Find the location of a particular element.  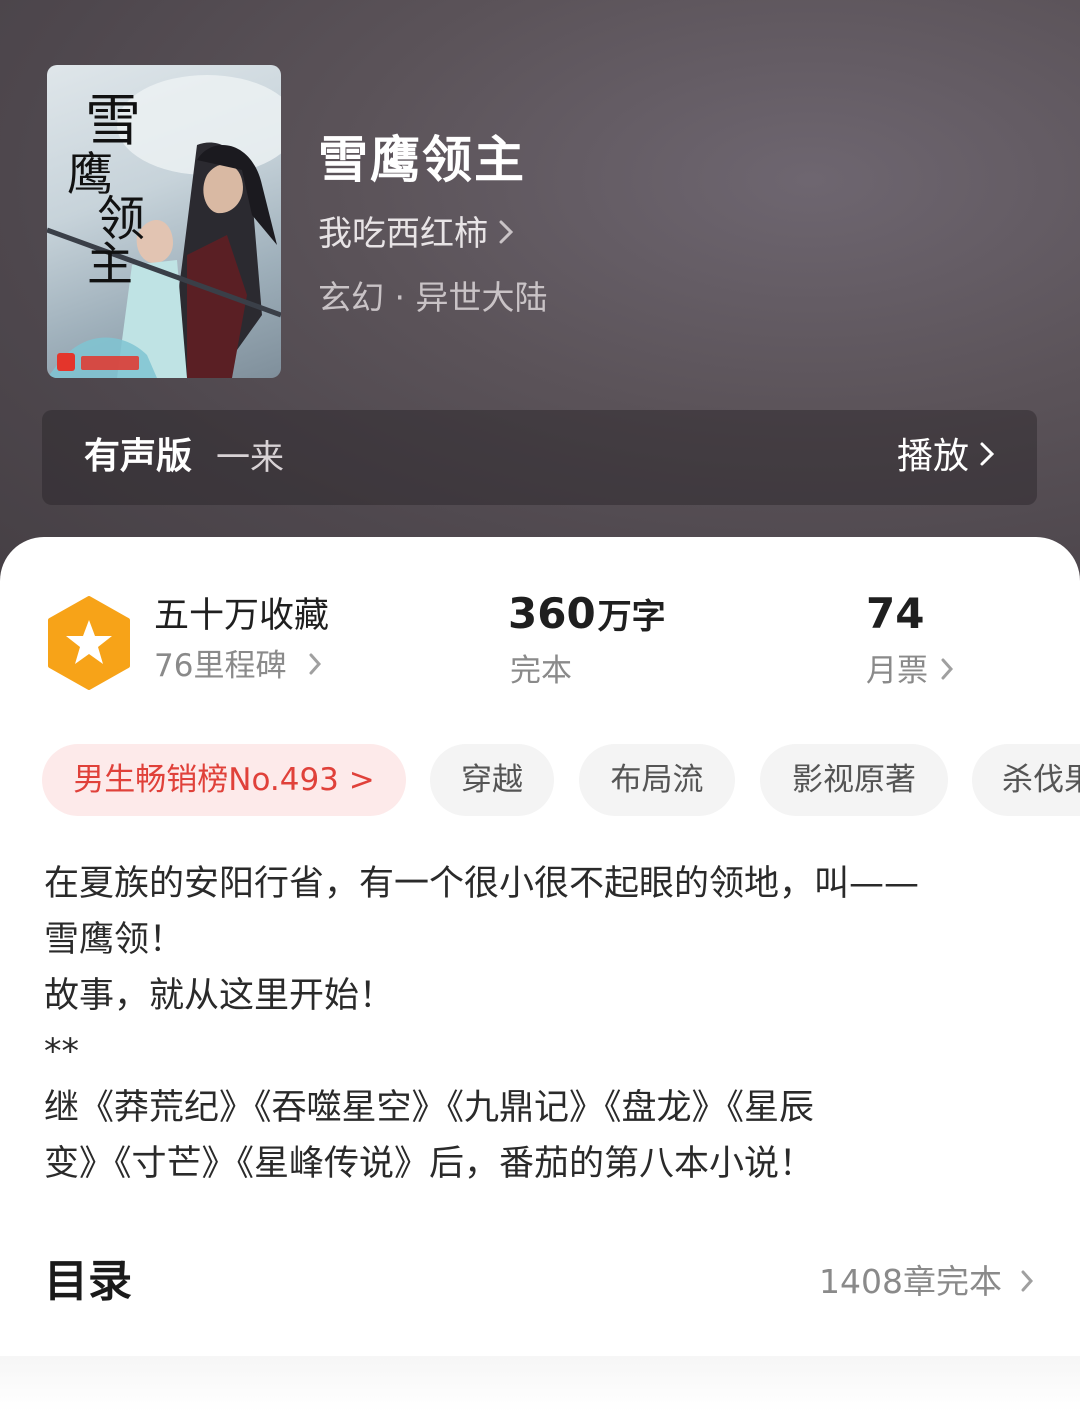

tag-chip: 布局流 is located at coordinates (657, 780).